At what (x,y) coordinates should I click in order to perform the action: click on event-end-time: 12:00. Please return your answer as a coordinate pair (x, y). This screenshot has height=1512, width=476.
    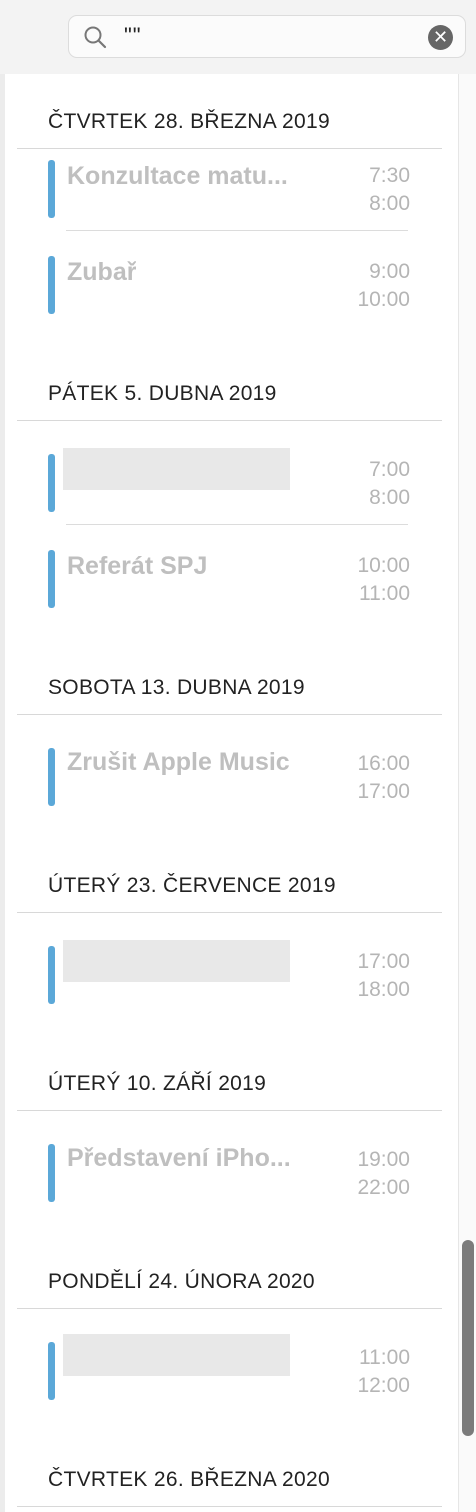
    Looking at the image, I should click on (383, 1385).